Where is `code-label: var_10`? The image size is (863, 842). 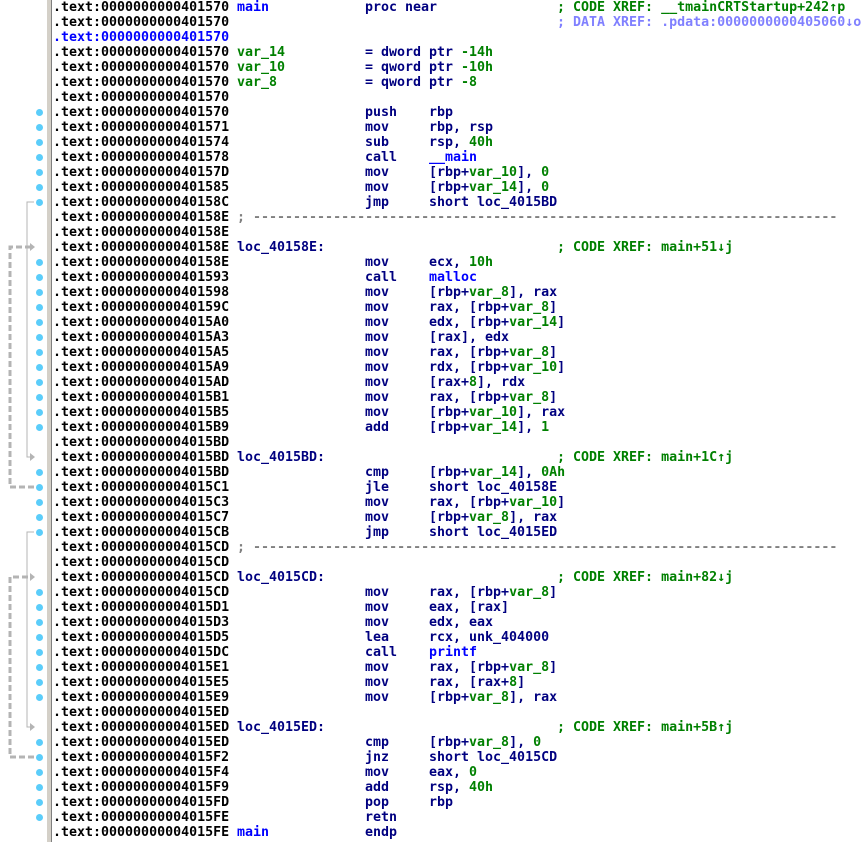 code-label: var_10 is located at coordinates (261, 67).